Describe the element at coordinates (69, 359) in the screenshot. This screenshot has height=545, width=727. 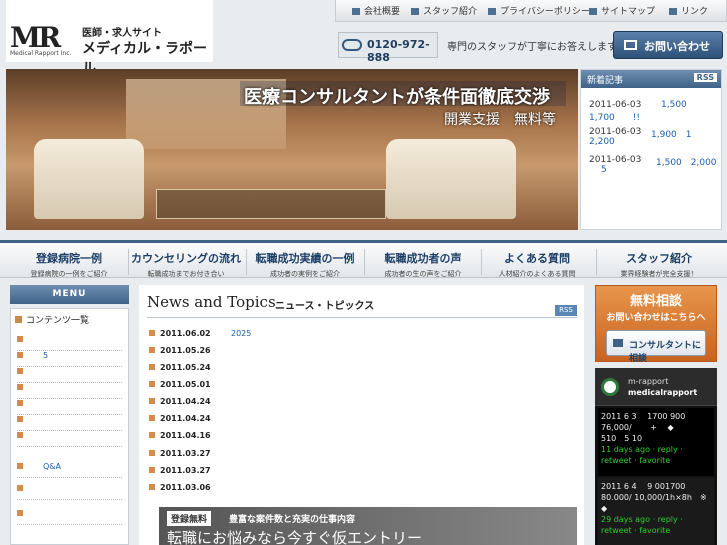
I see `menu-item: 5` at that location.